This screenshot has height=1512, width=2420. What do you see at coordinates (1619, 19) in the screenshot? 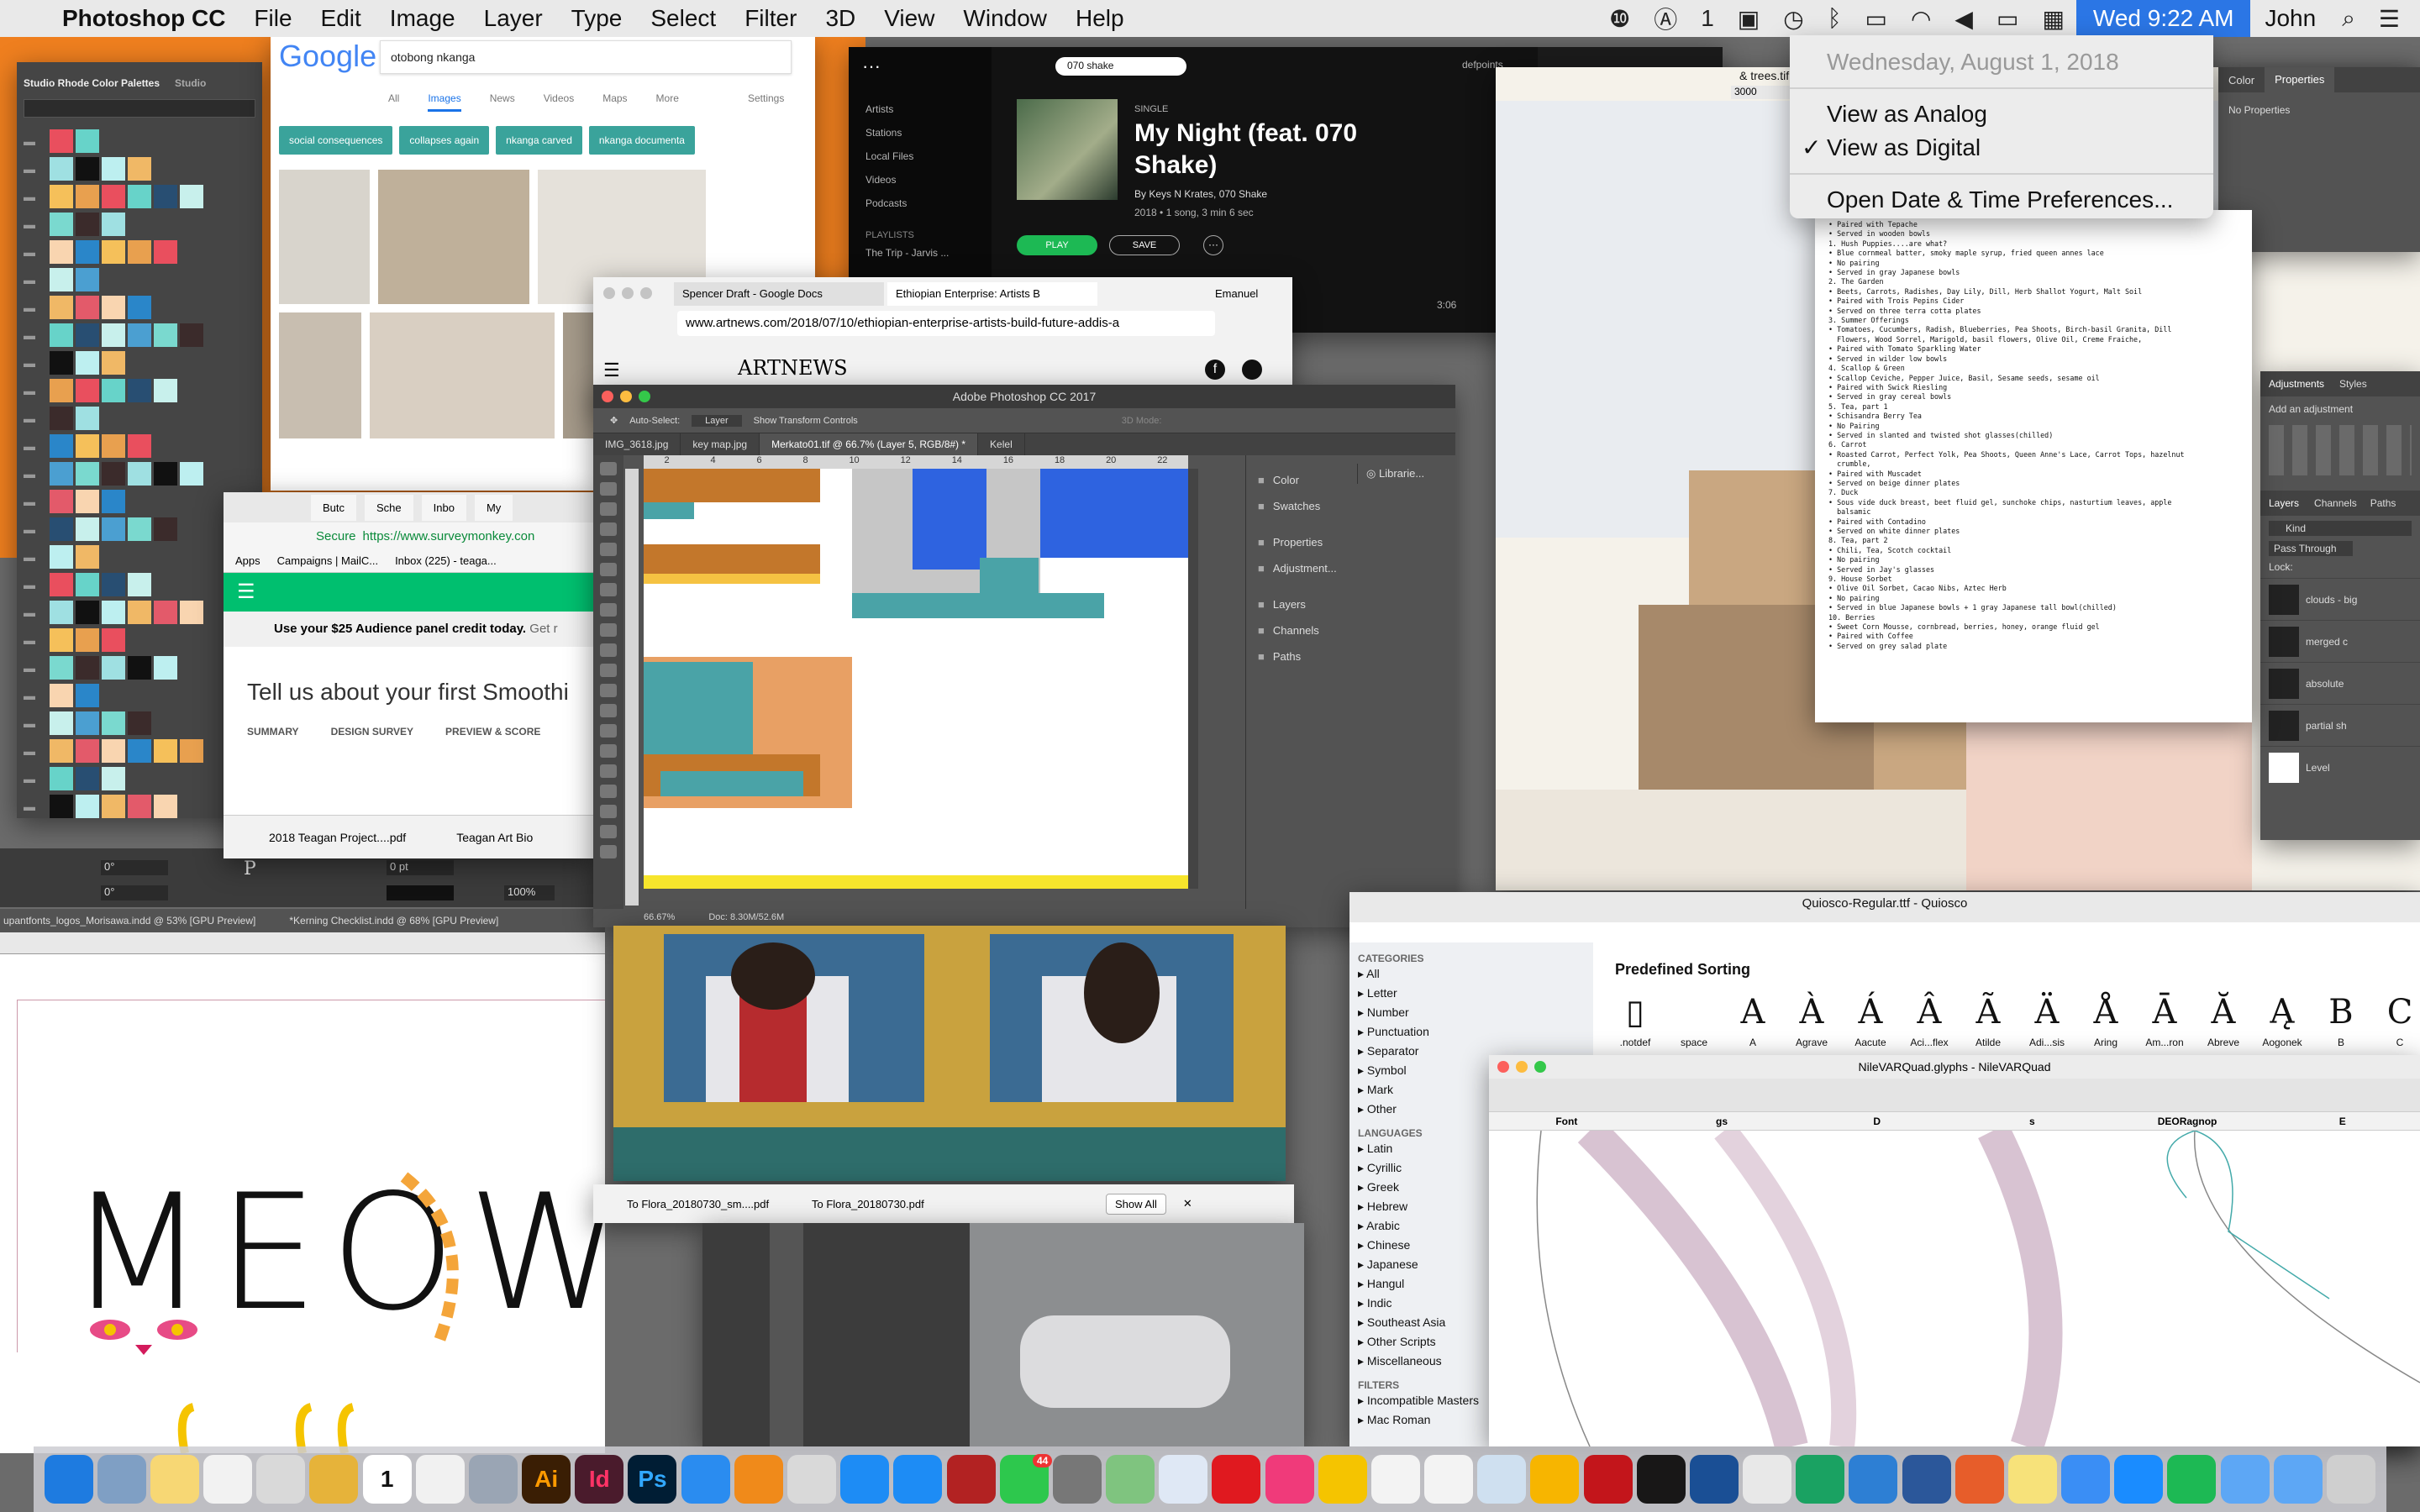
I see `status-icon-1: ❿` at bounding box center [1619, 19].